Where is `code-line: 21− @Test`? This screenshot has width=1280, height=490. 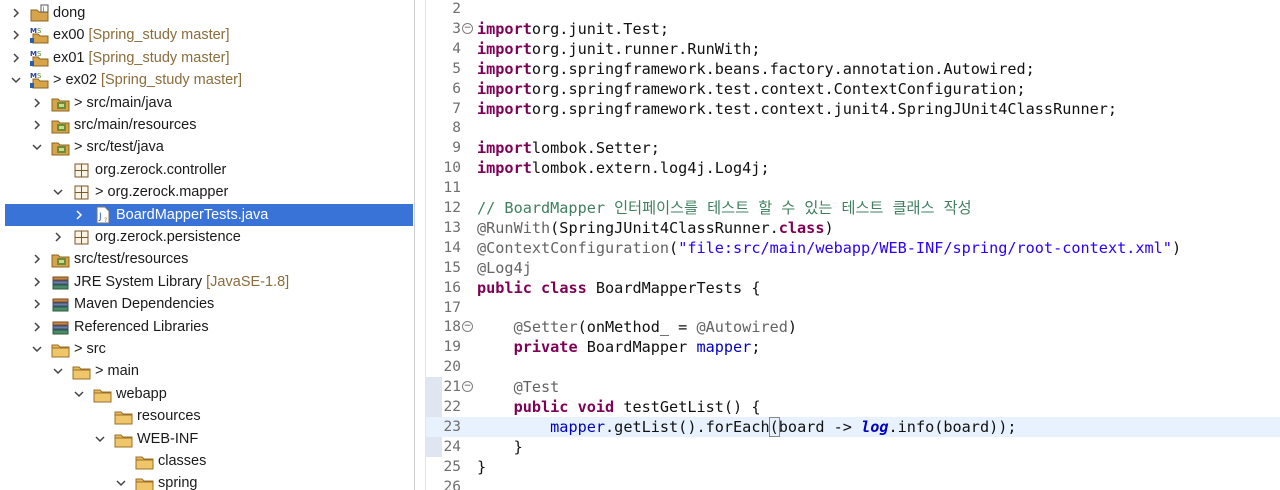
code-line: 21− @Test is located at coordinates (853, 387).